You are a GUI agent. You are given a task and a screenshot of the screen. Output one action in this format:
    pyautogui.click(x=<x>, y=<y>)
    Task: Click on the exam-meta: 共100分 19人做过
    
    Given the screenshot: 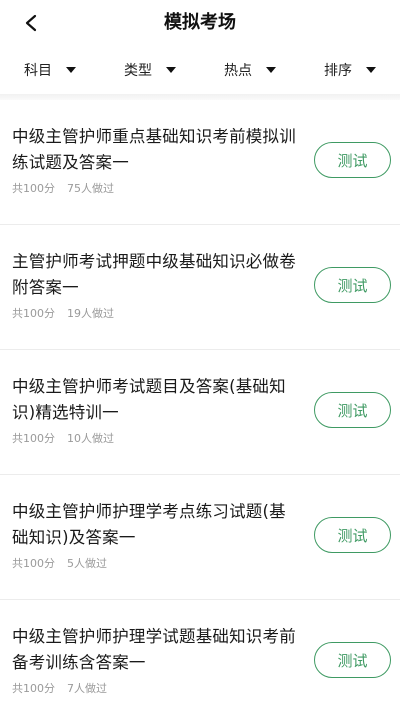 What is the action you would take?
    pyautogui.click(x=63, y=313)
    